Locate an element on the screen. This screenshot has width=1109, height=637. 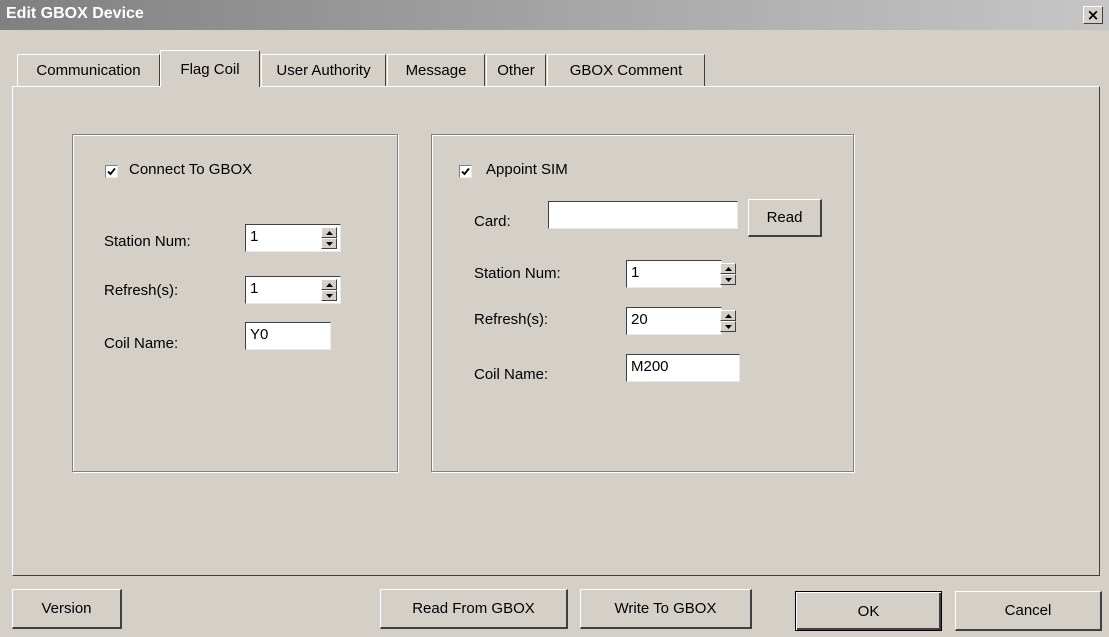
tab-communication: Communication is located at coordinates (88, 70).